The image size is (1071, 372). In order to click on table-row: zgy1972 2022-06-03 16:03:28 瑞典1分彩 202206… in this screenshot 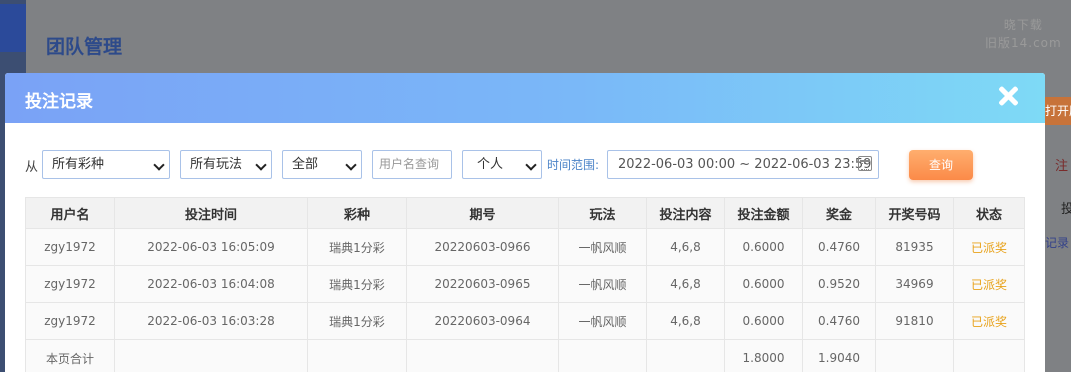, I will do `click(525, 321)`.